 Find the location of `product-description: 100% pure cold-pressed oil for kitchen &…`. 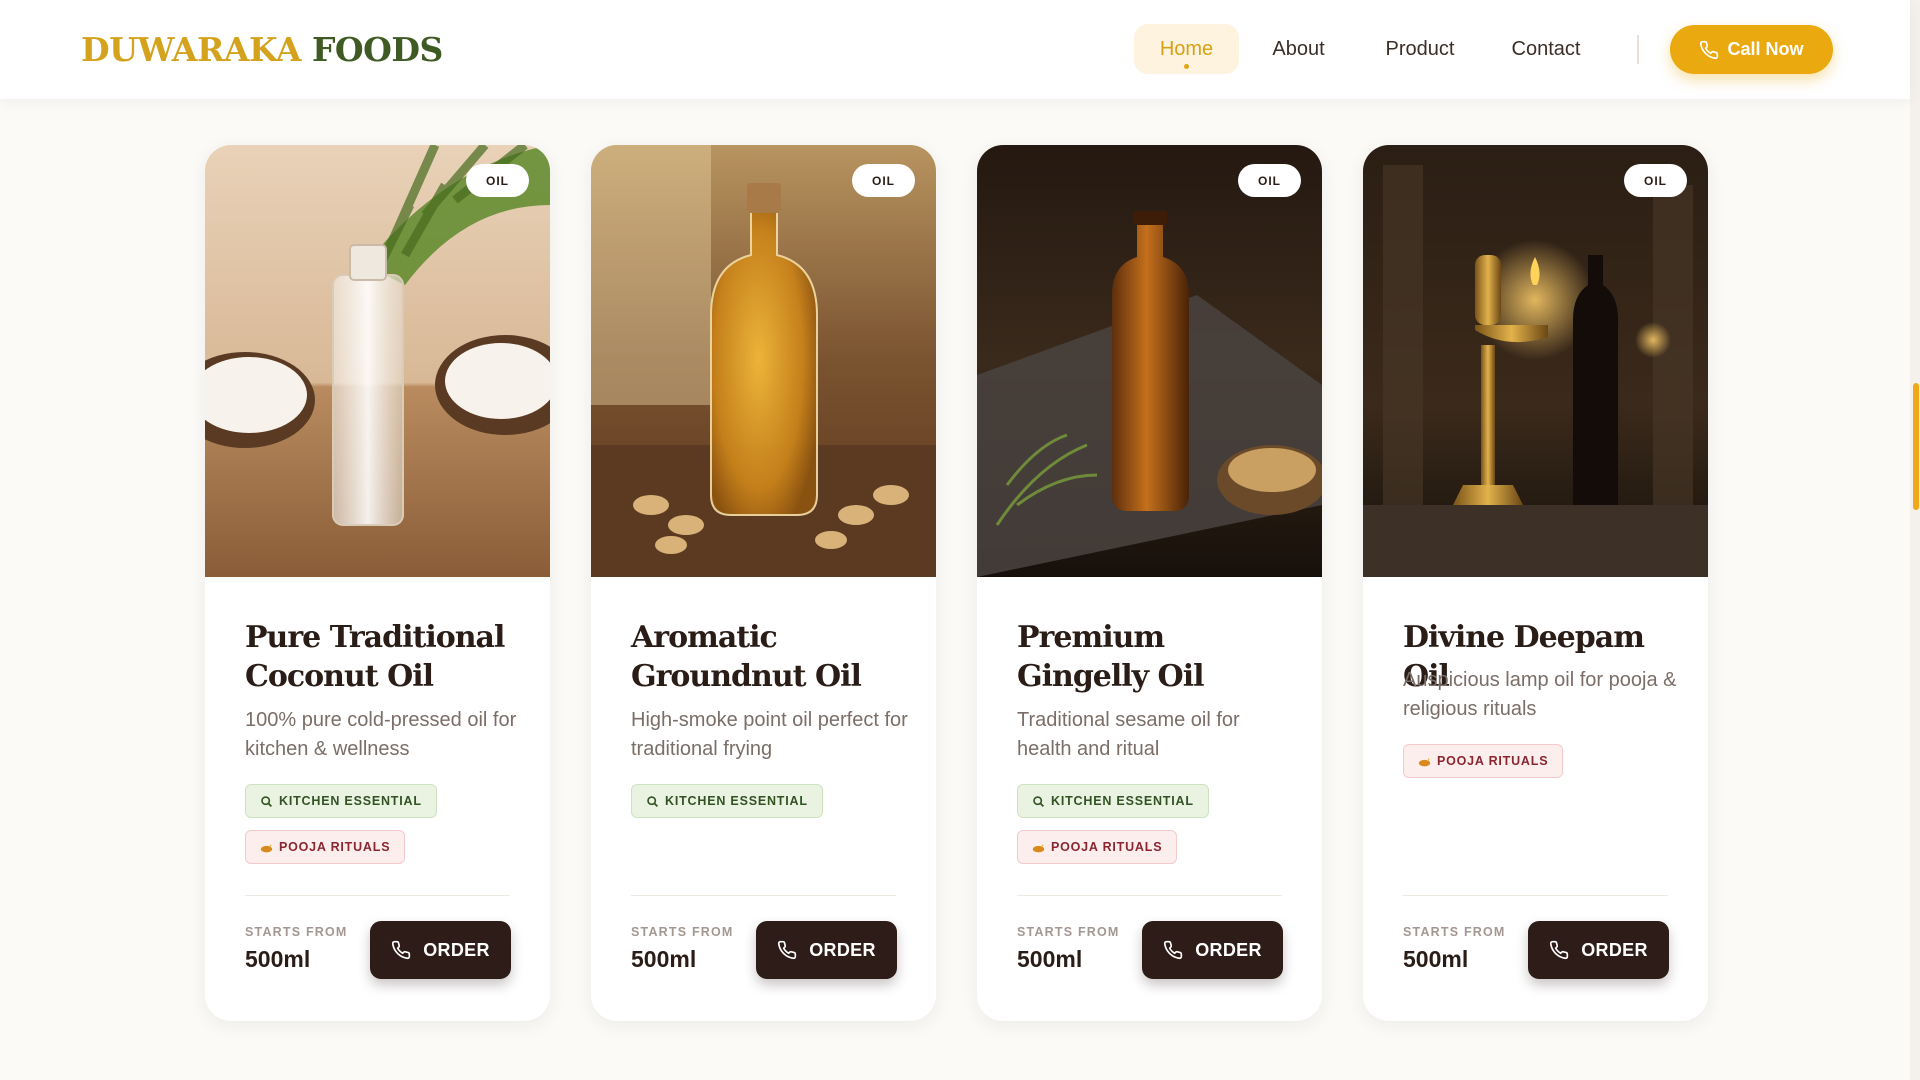

product-description: 100% pure cold-pressed oil for kitchen &… is located at coordinates (381, 734).